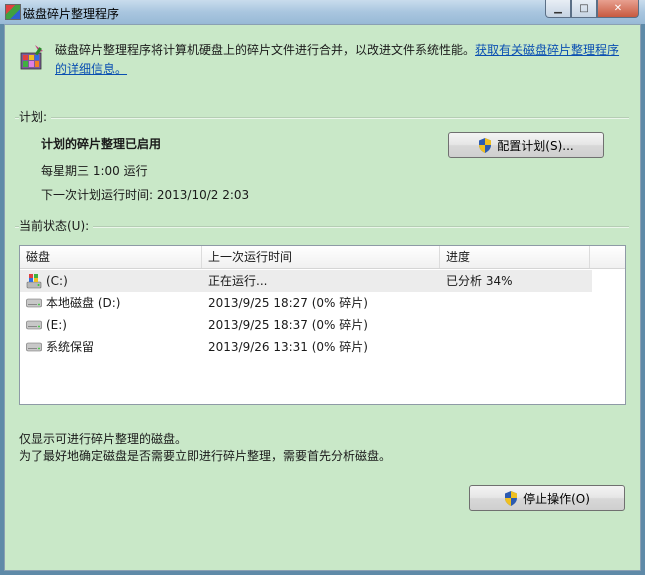 The image size is (645, 575). I want to click on stop-operation-label: 停止操作(O), so click(556, 498).